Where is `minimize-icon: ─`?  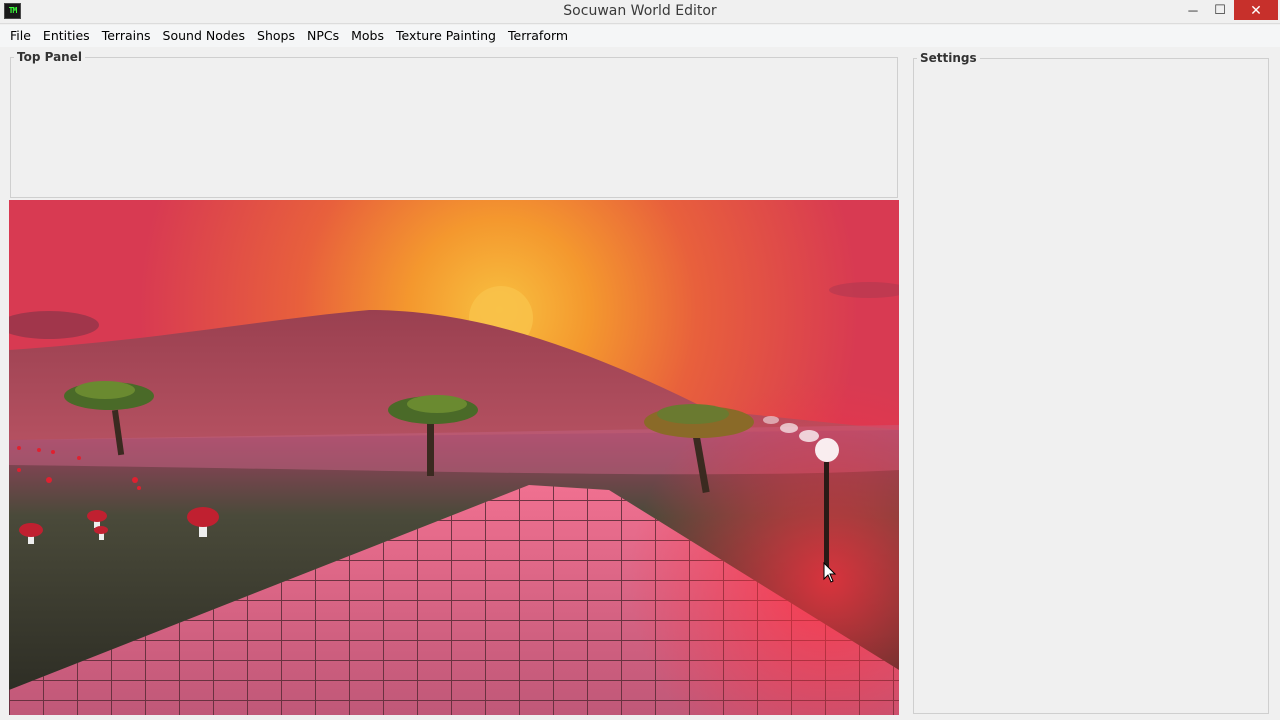
minimize-icon: ─ is located at coordinates (1193, 10).